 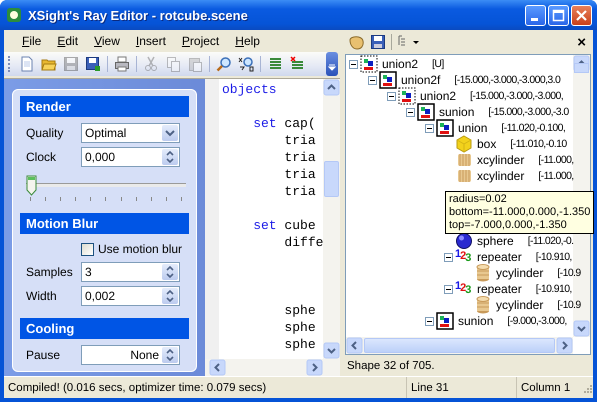 I want to click on code-line: set cap(, so click(x=284, y=123).